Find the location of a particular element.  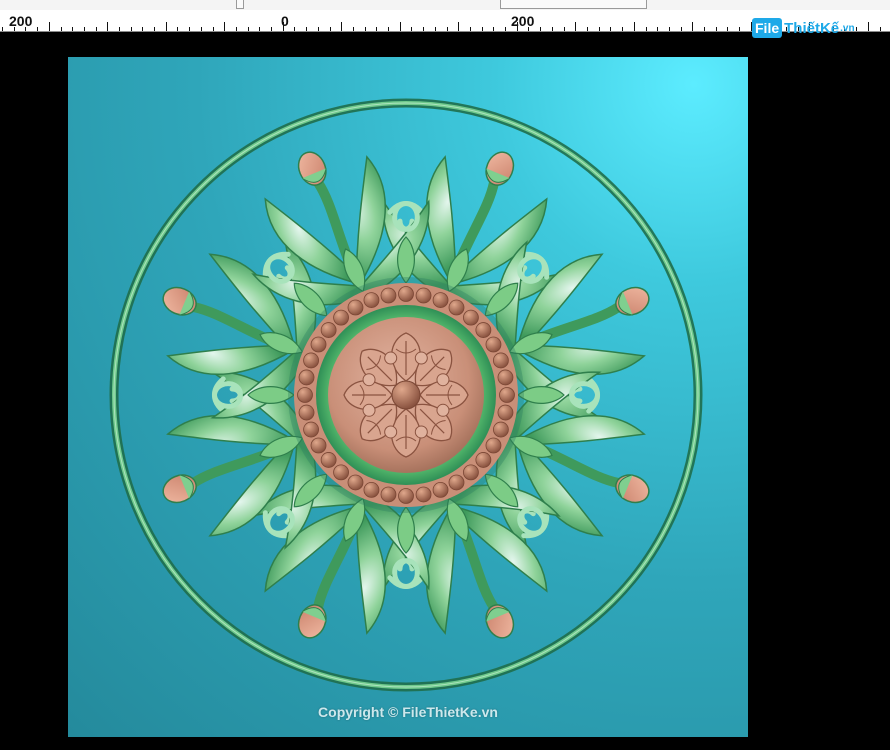

site-logo: File ThiếtKế .vn is located at coordinates (803, 28).